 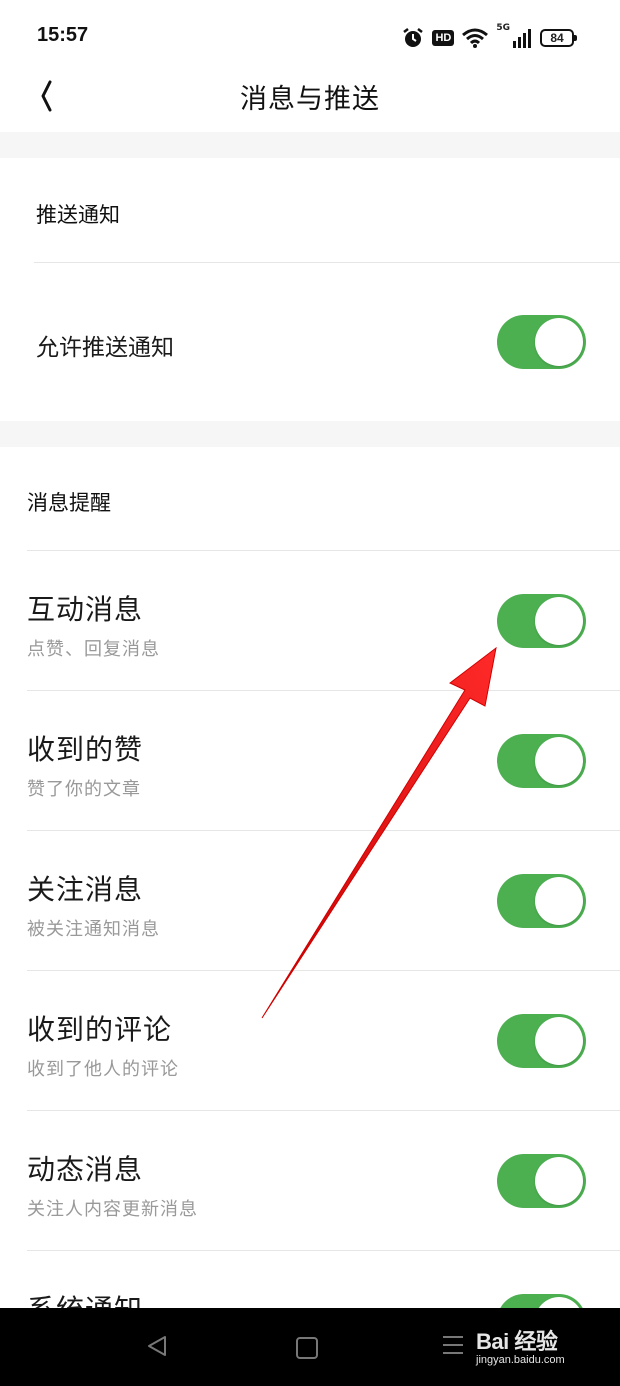 I want to click on watermark: Bai 经验 jingyan.baidu.com, so click(x=520, y=1345).